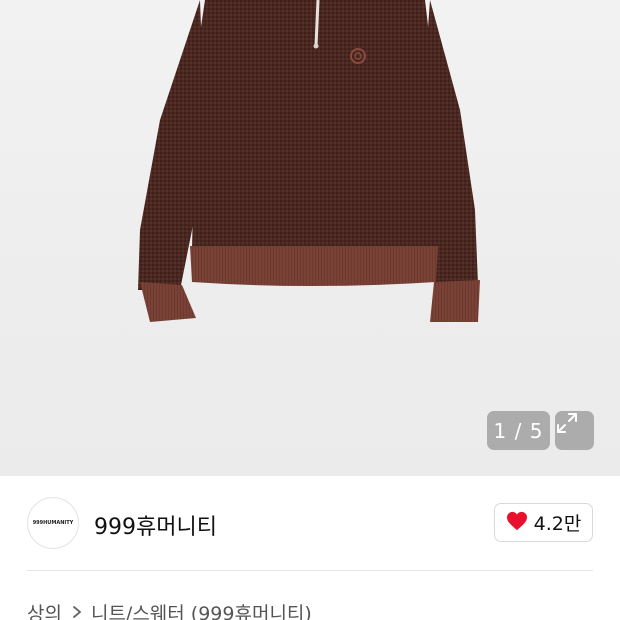  I want to click on like-count: 4.2만, so click(557, 524).